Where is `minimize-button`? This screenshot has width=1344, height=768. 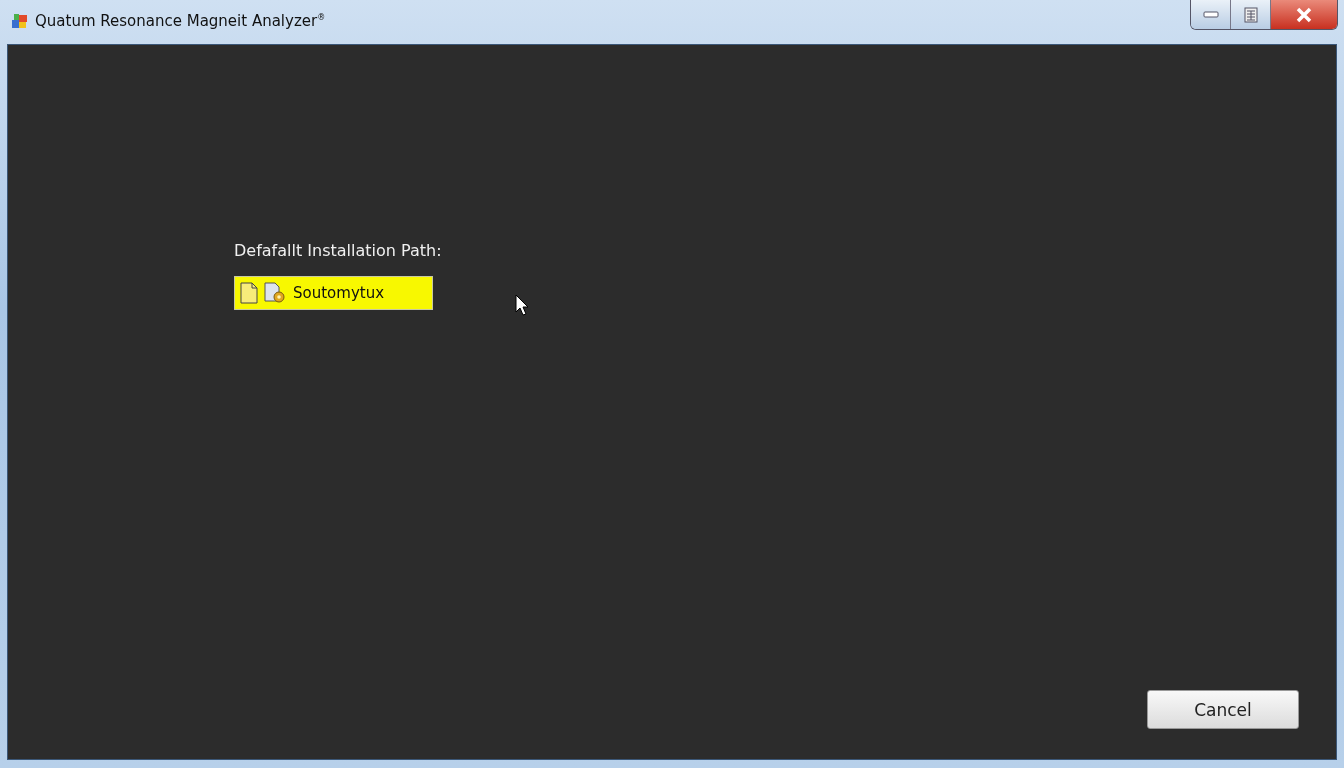 minimize-button is located at coordinates (1211, 14).